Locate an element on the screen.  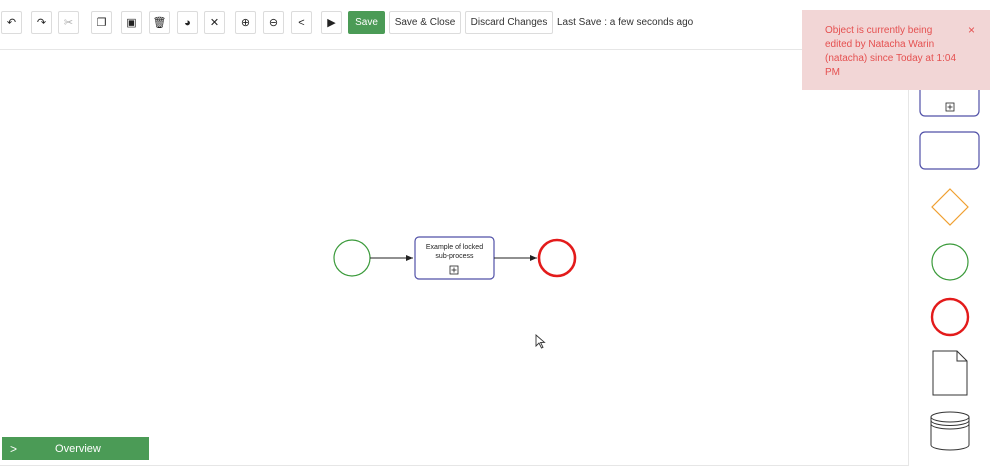
palette-start-event is located at coordinates (950, 262).